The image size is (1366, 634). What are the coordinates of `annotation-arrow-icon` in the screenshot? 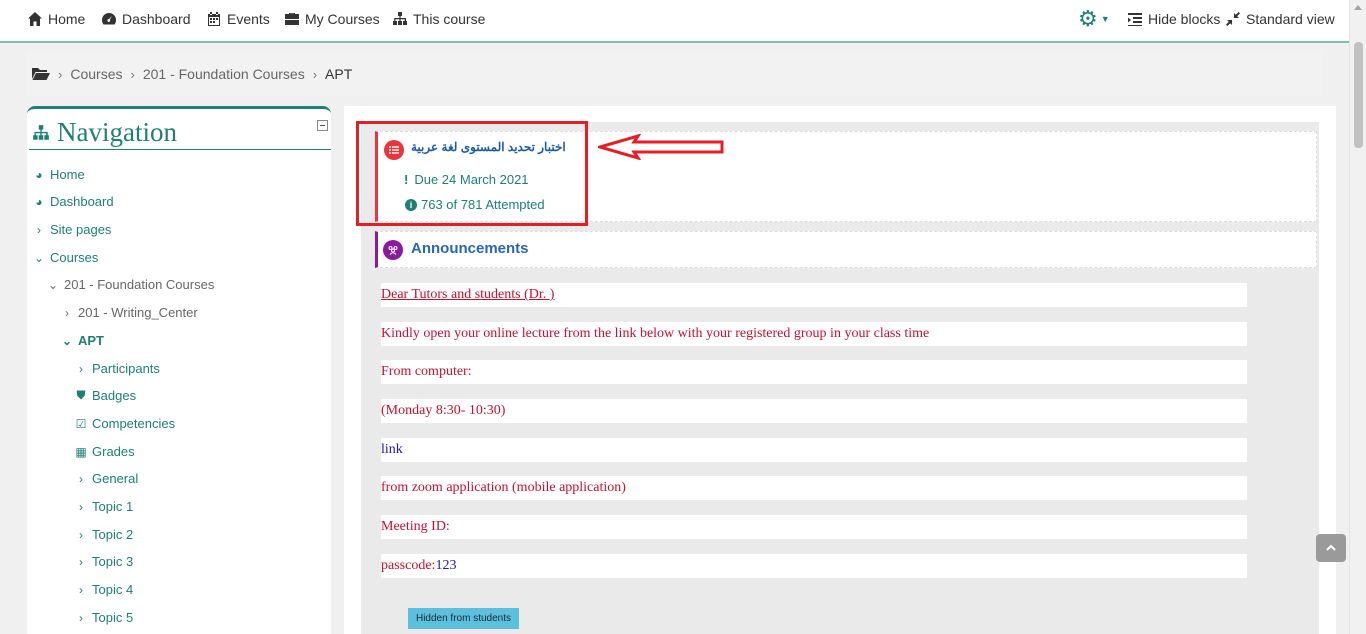 It's located at (661, 147).